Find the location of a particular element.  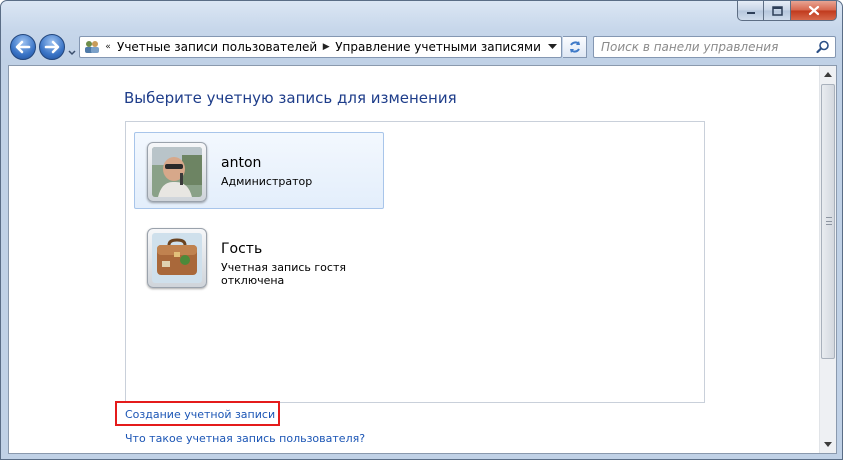

account-name: anton is located at coordinates (241, 163).